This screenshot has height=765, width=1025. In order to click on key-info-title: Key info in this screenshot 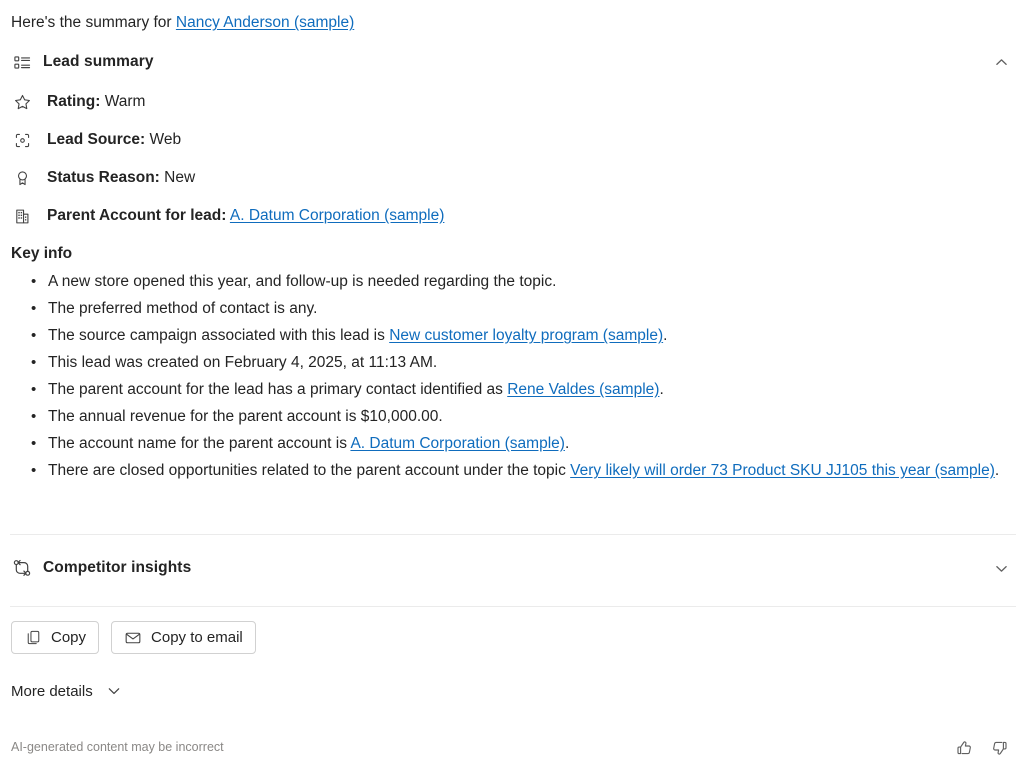, I will do `click(42, 253)`.